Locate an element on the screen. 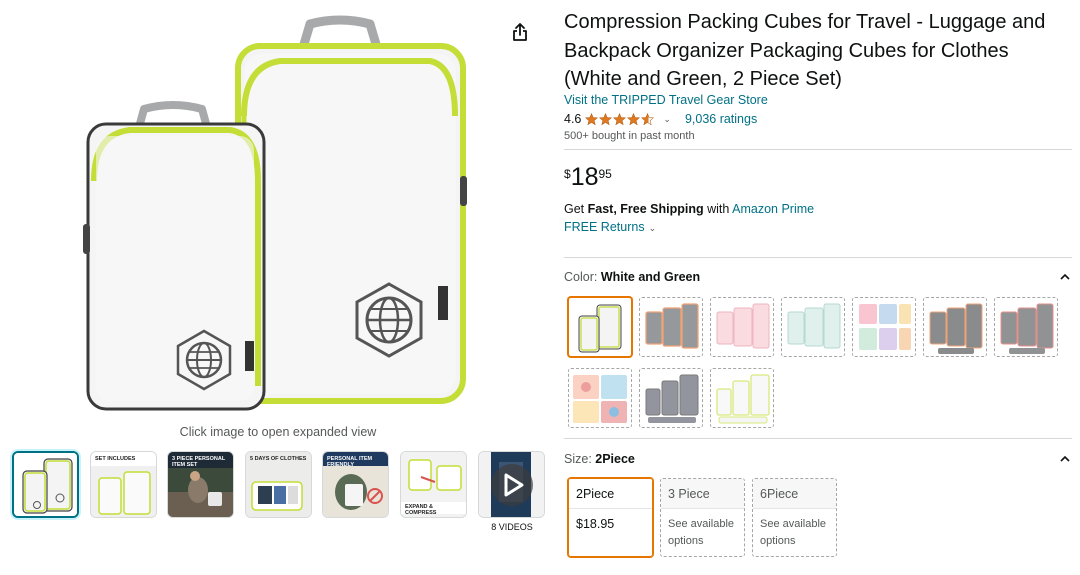 This screenshot has height=575, width=1080. packing-cubes-thumbnail is located at coordinates (45, 484).